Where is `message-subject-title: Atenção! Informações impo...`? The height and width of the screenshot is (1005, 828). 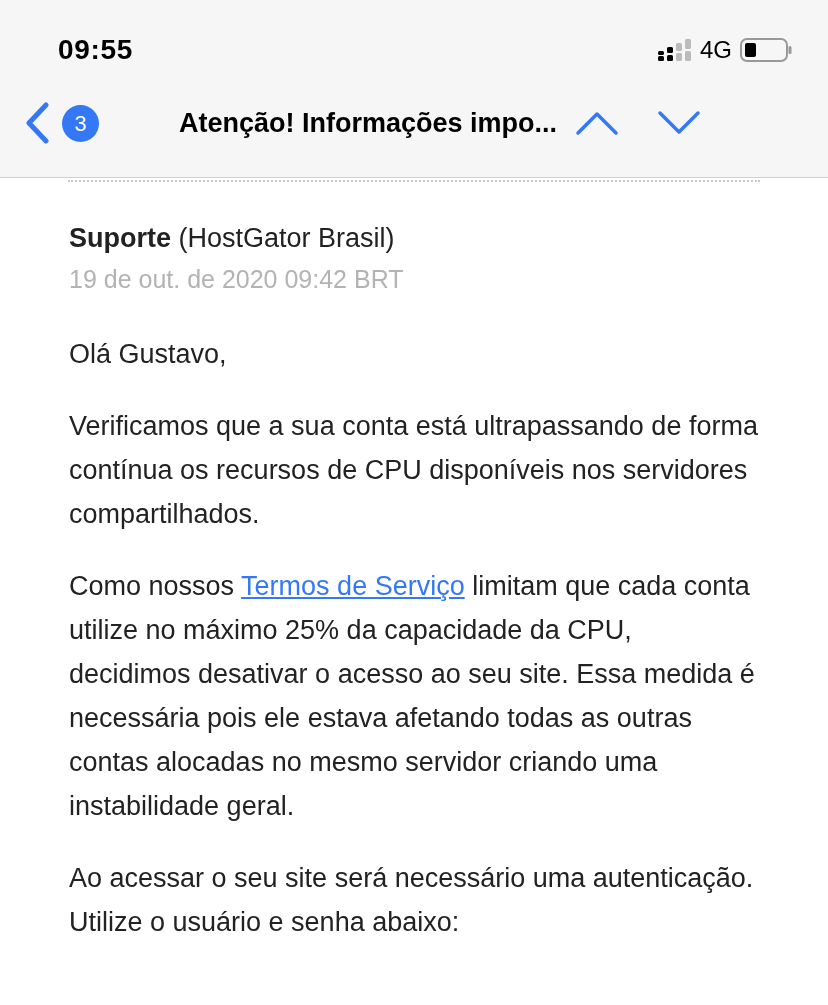
message-subject-title: Atenção! Informações impo... is located at coordinates (368, 123).